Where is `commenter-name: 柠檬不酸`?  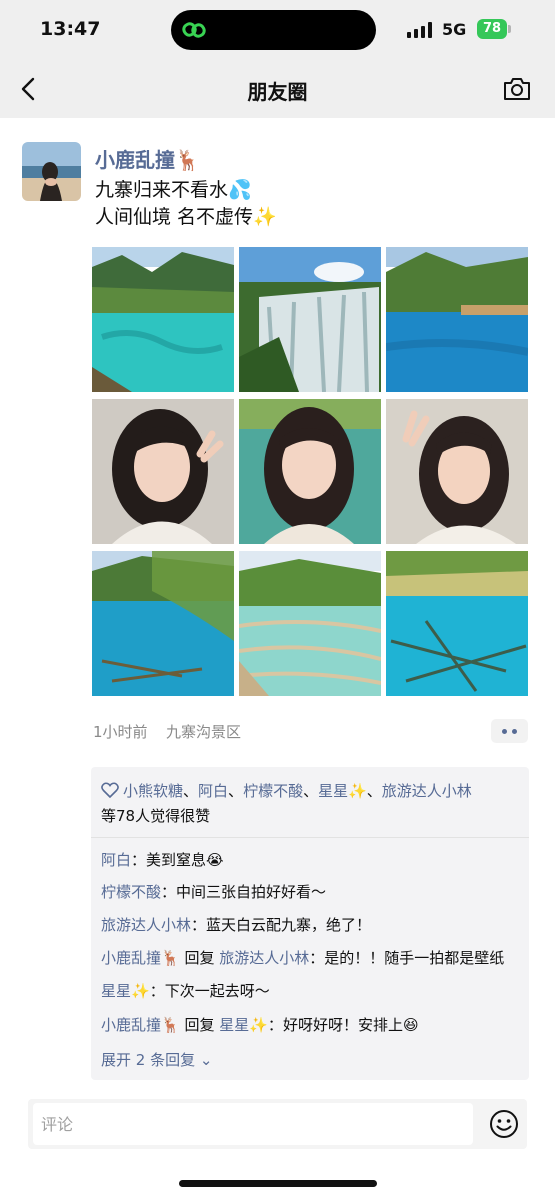
commenter-name: 柠檬不酸 is located at coordinates (131, 892).